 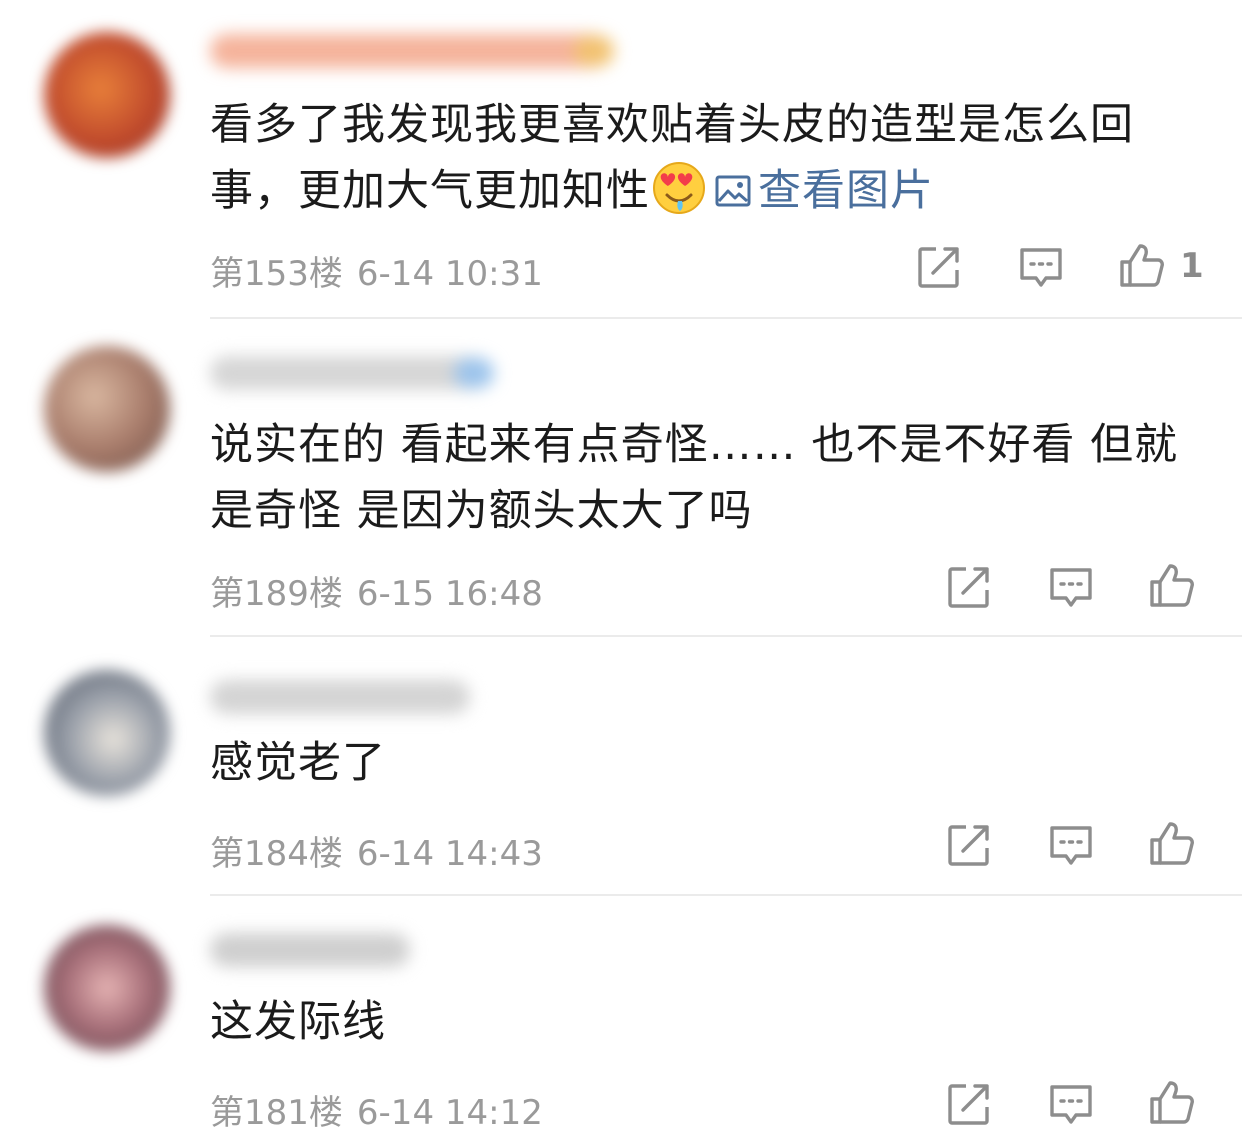 I want to click on comment-text: 这发际线, so click(x=710, y=1022).